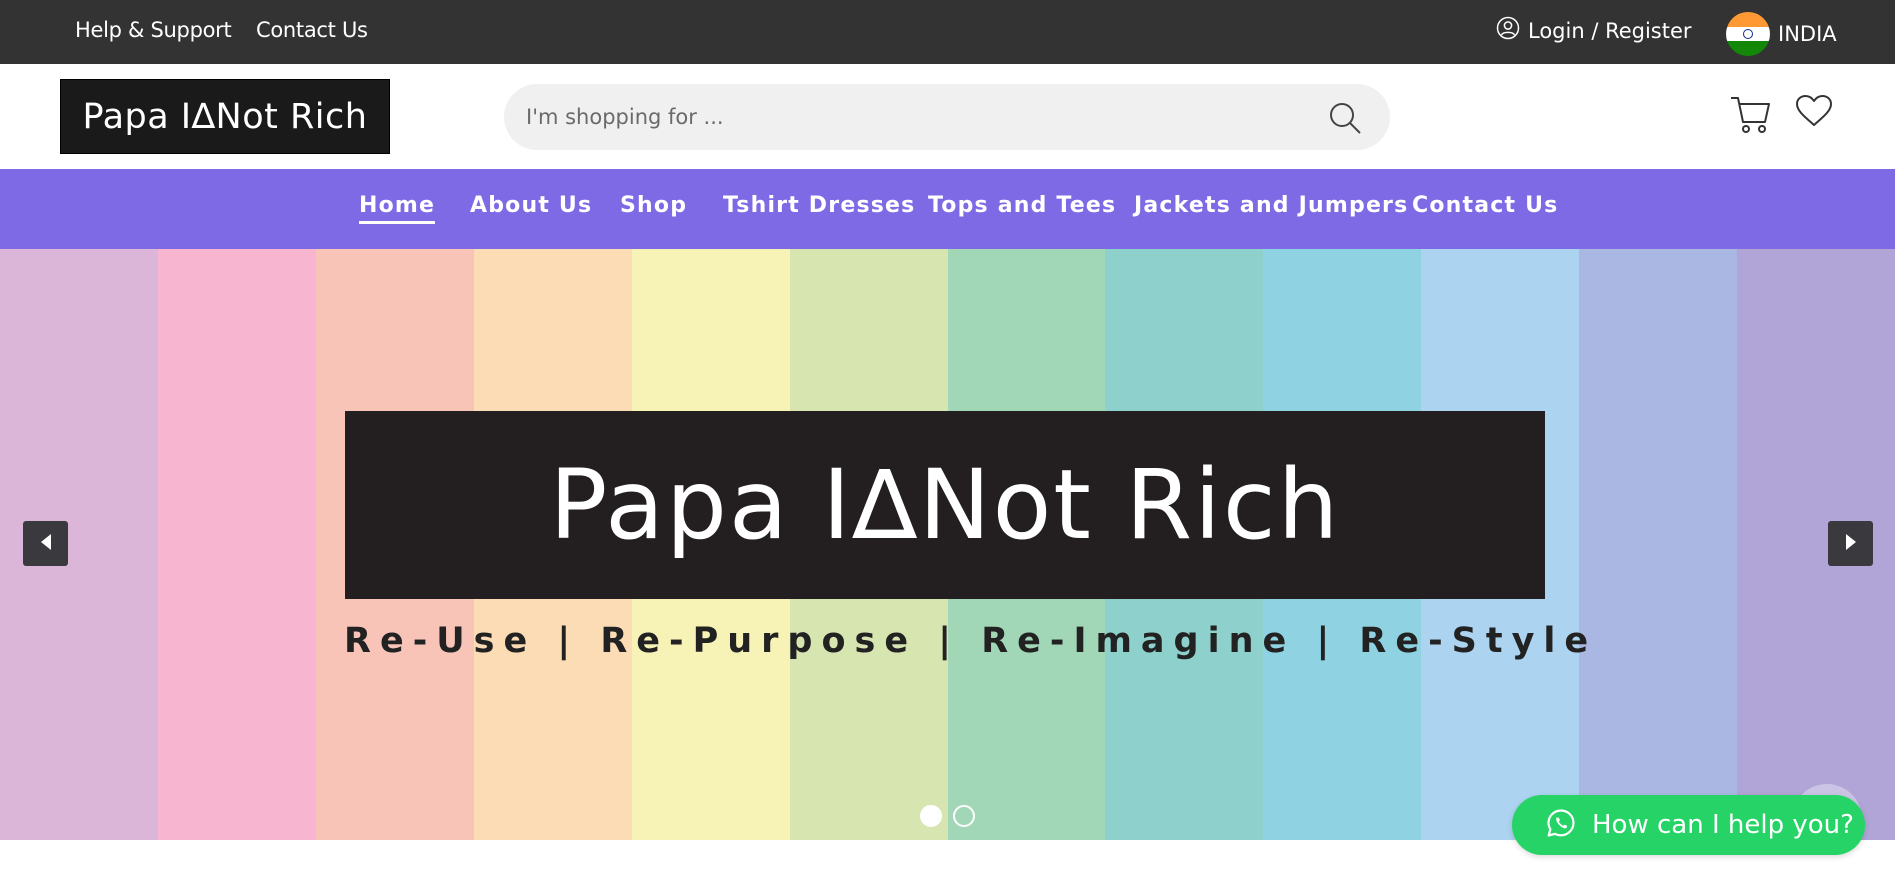 Image resolution: width=1895 pixels, height=890 pixels. I want to click on nav-tshirt-dresses: Tshirt Dresses, so click(819, 205).